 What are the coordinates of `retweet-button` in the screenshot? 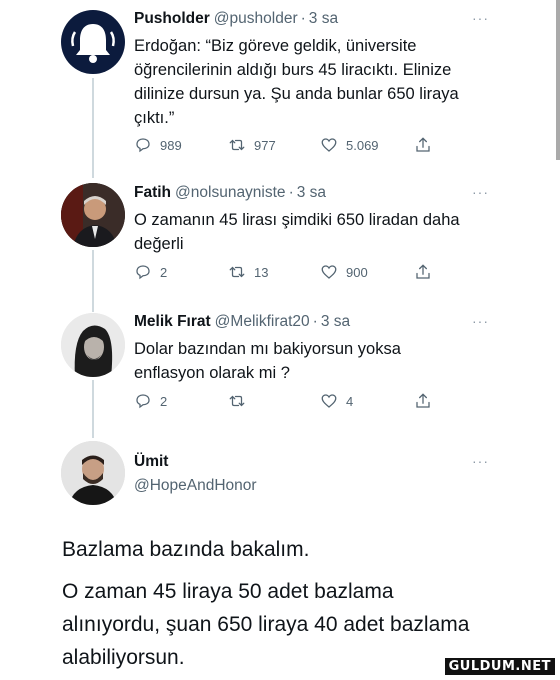 It's located at (241, 401).